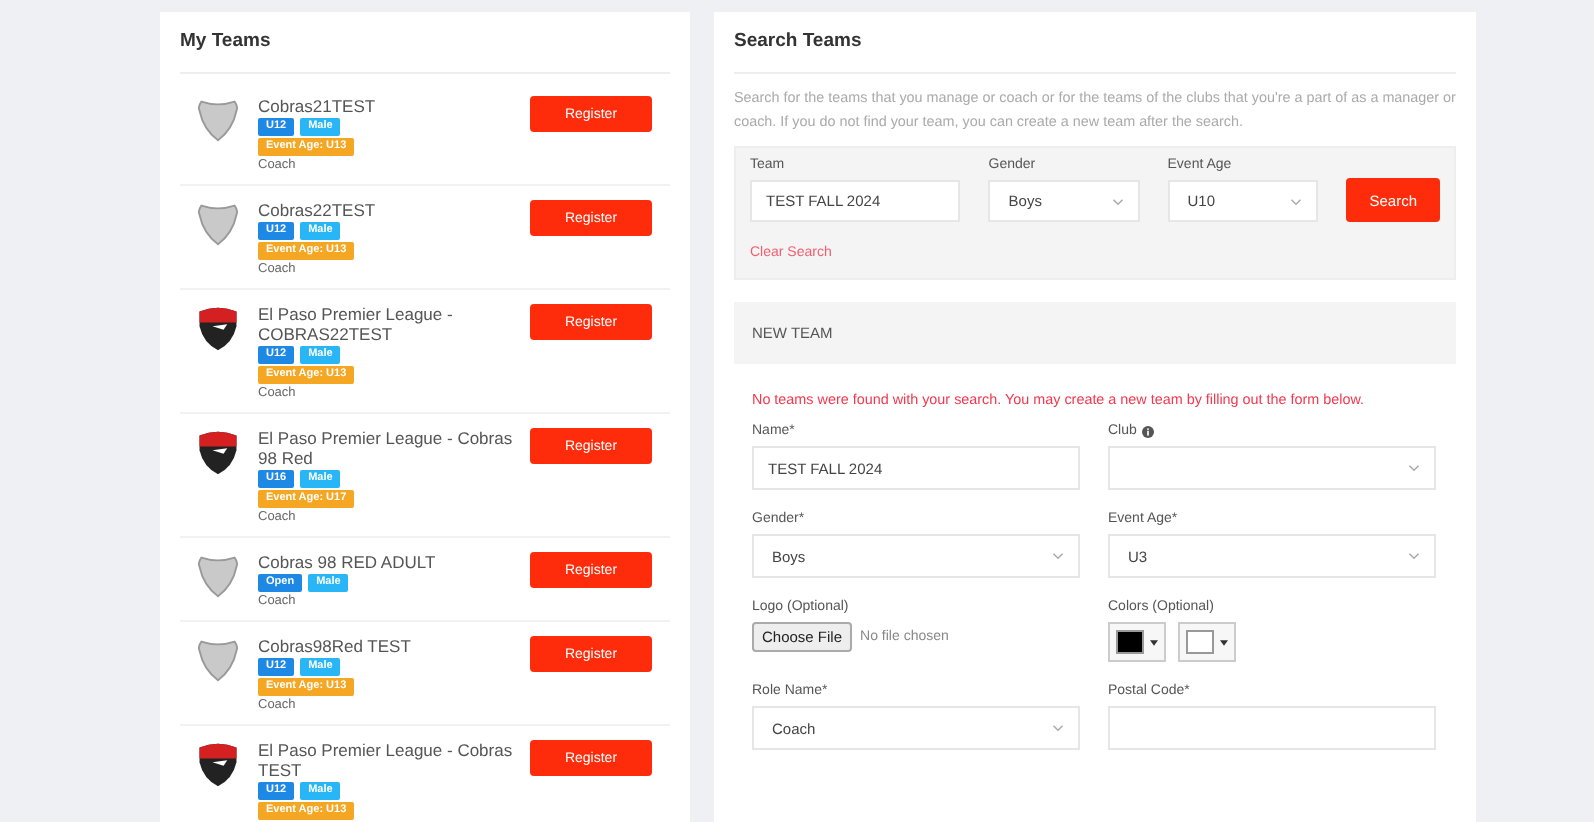 This screenshot has height=822, width=1594. Describe the element at coordinates (356, 324) in the screenshot. I see `team-name: El Paso Premier League - COBRAS22TEST` at that location.